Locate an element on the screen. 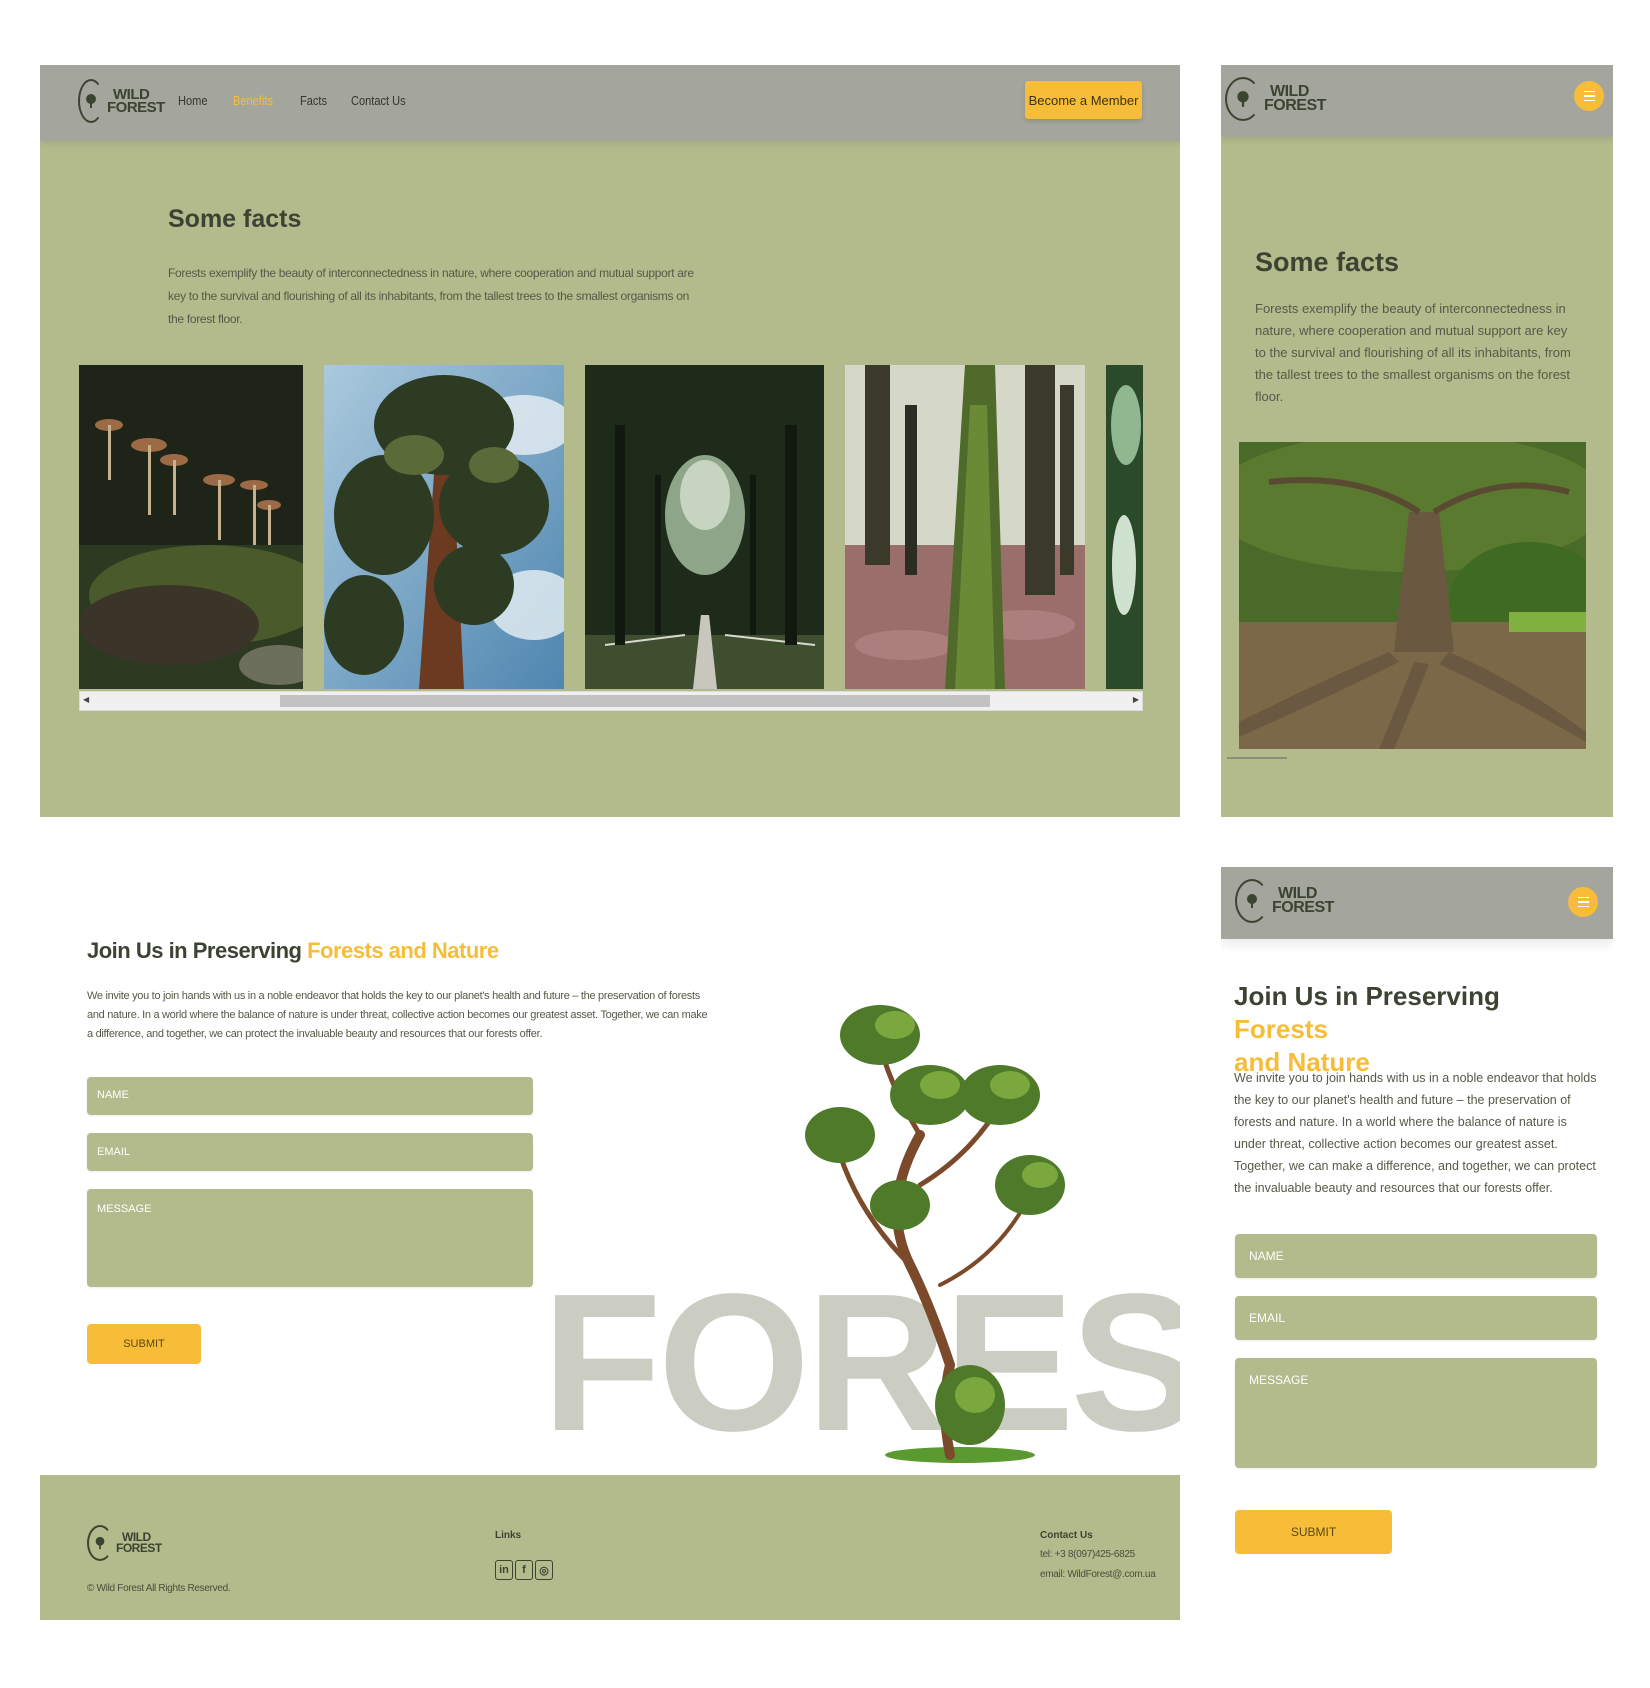  linkedin-icon: in is located at coordinates (504, 1570).